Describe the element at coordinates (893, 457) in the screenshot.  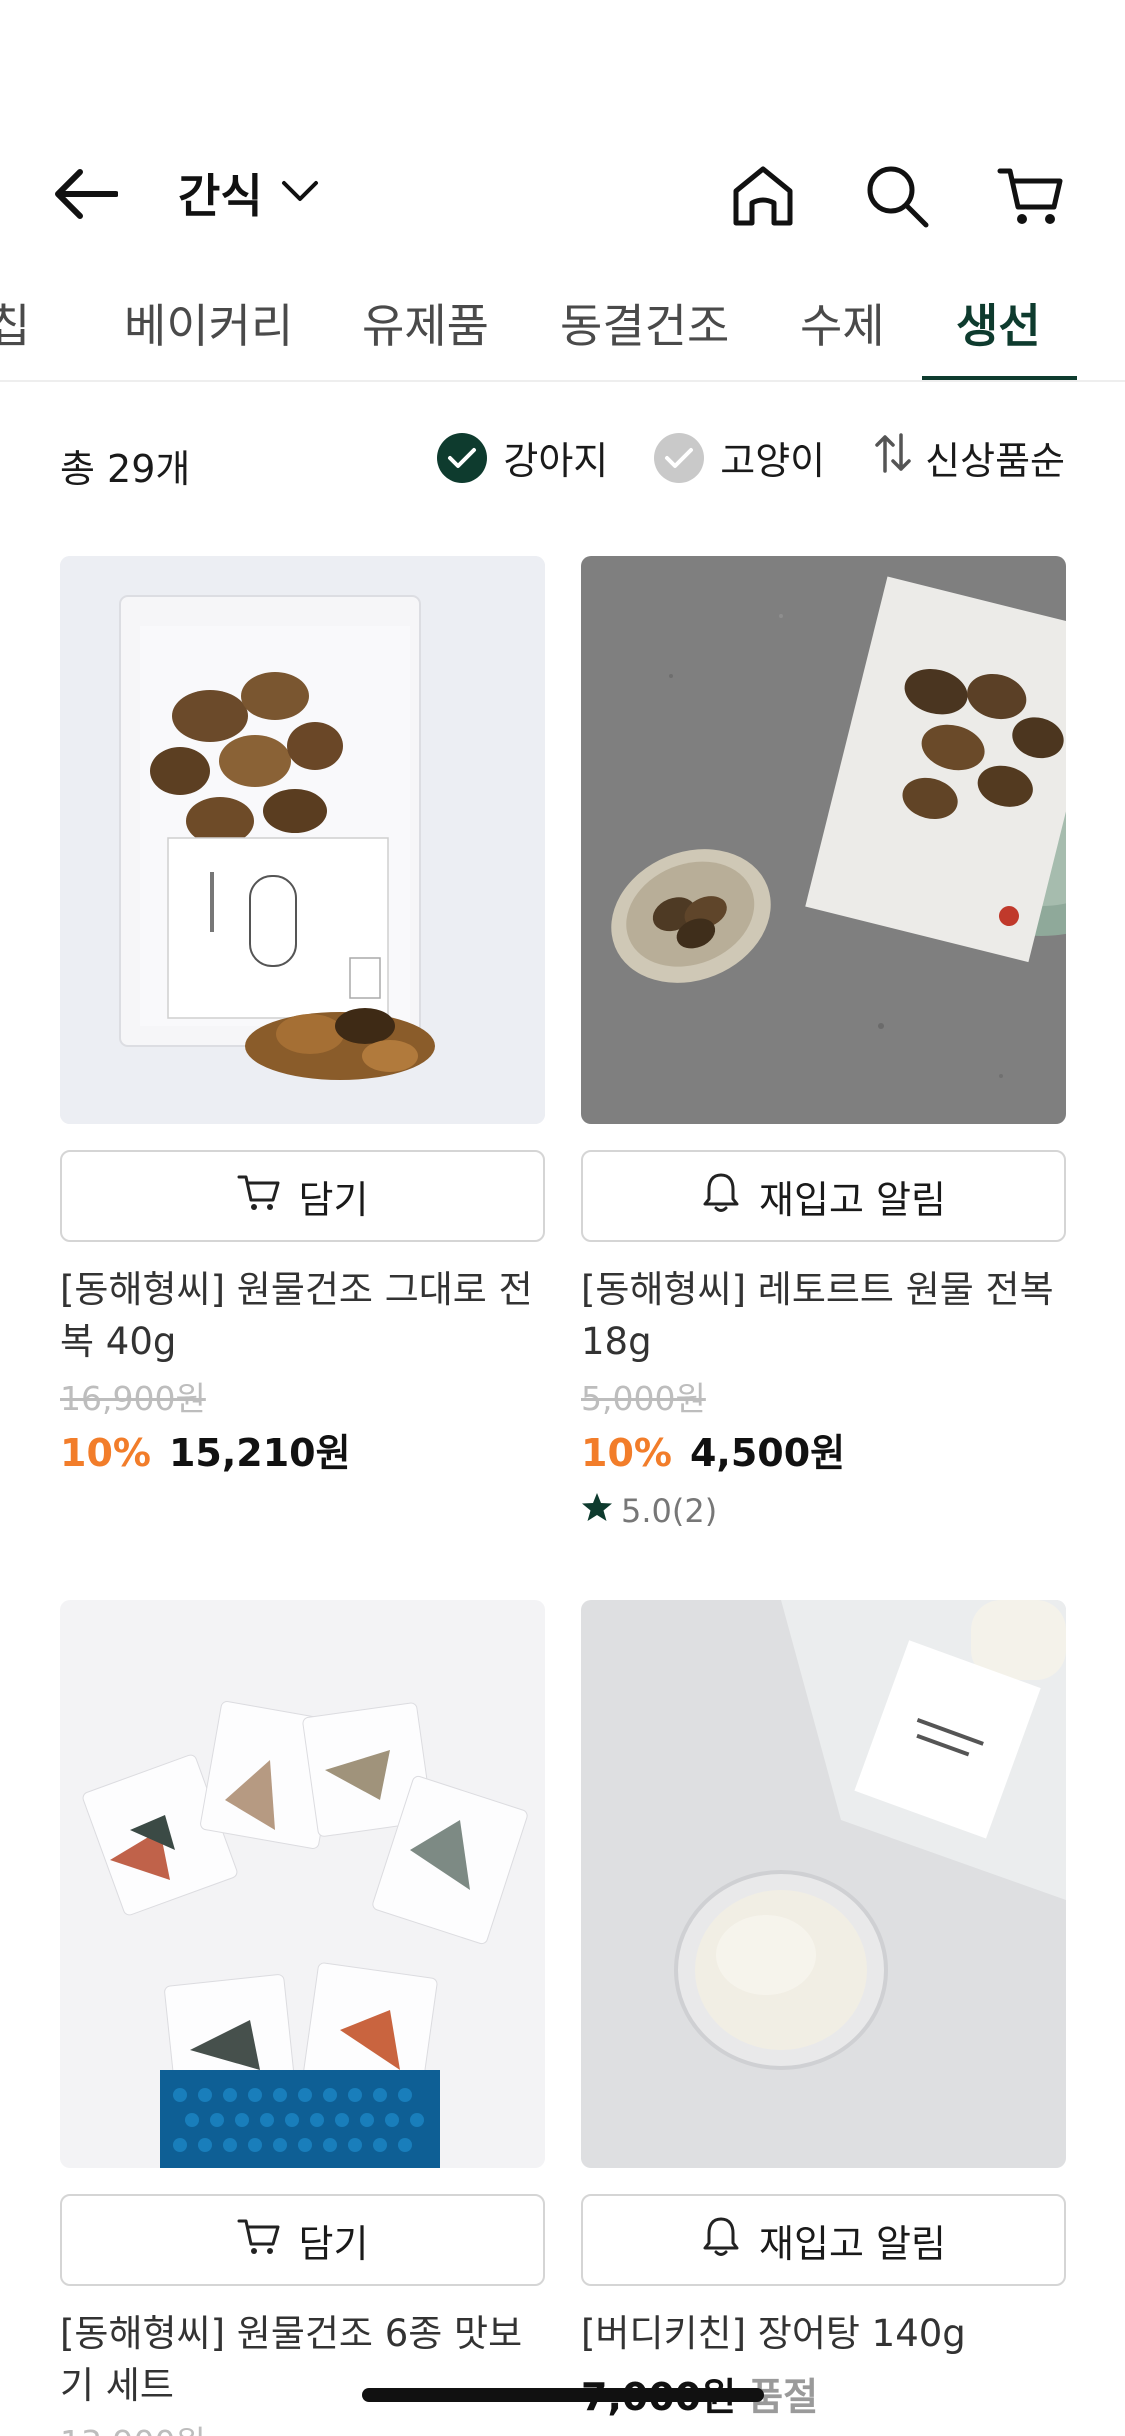
I see `sort-icon` at that location.